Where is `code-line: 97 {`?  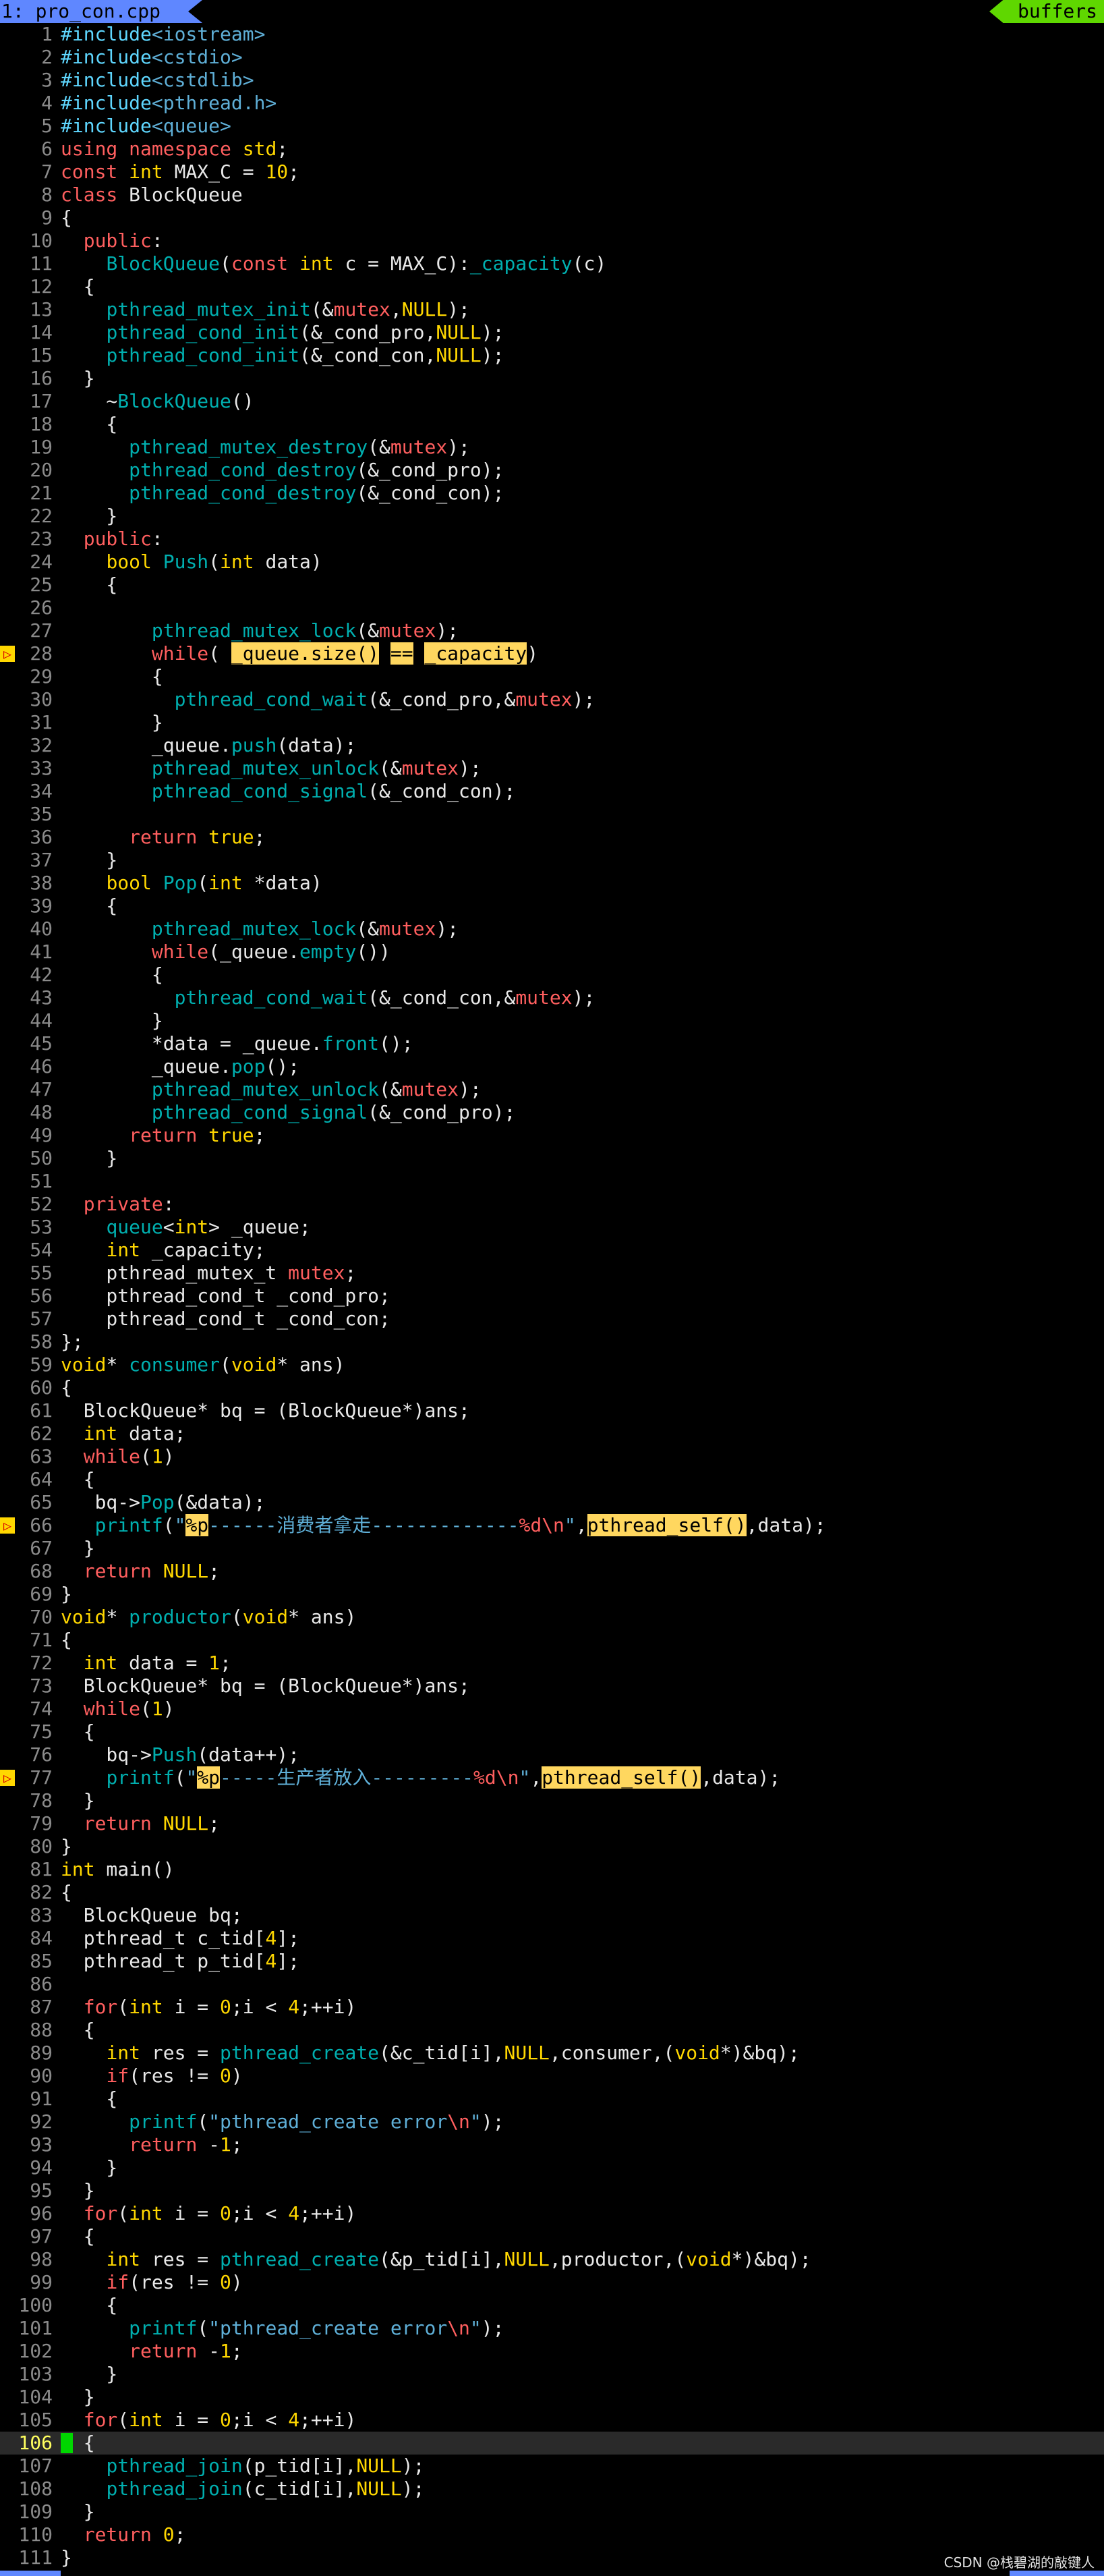
code-line: 97 { is located at coordinates (552, 2236).